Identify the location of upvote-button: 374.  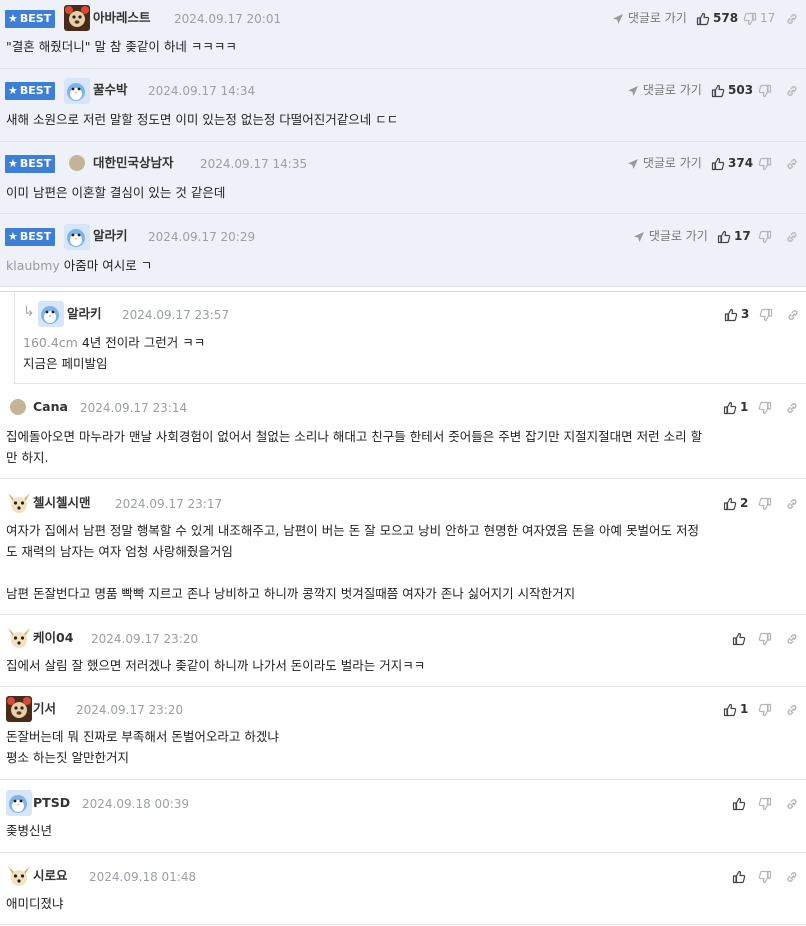
(732, 163).